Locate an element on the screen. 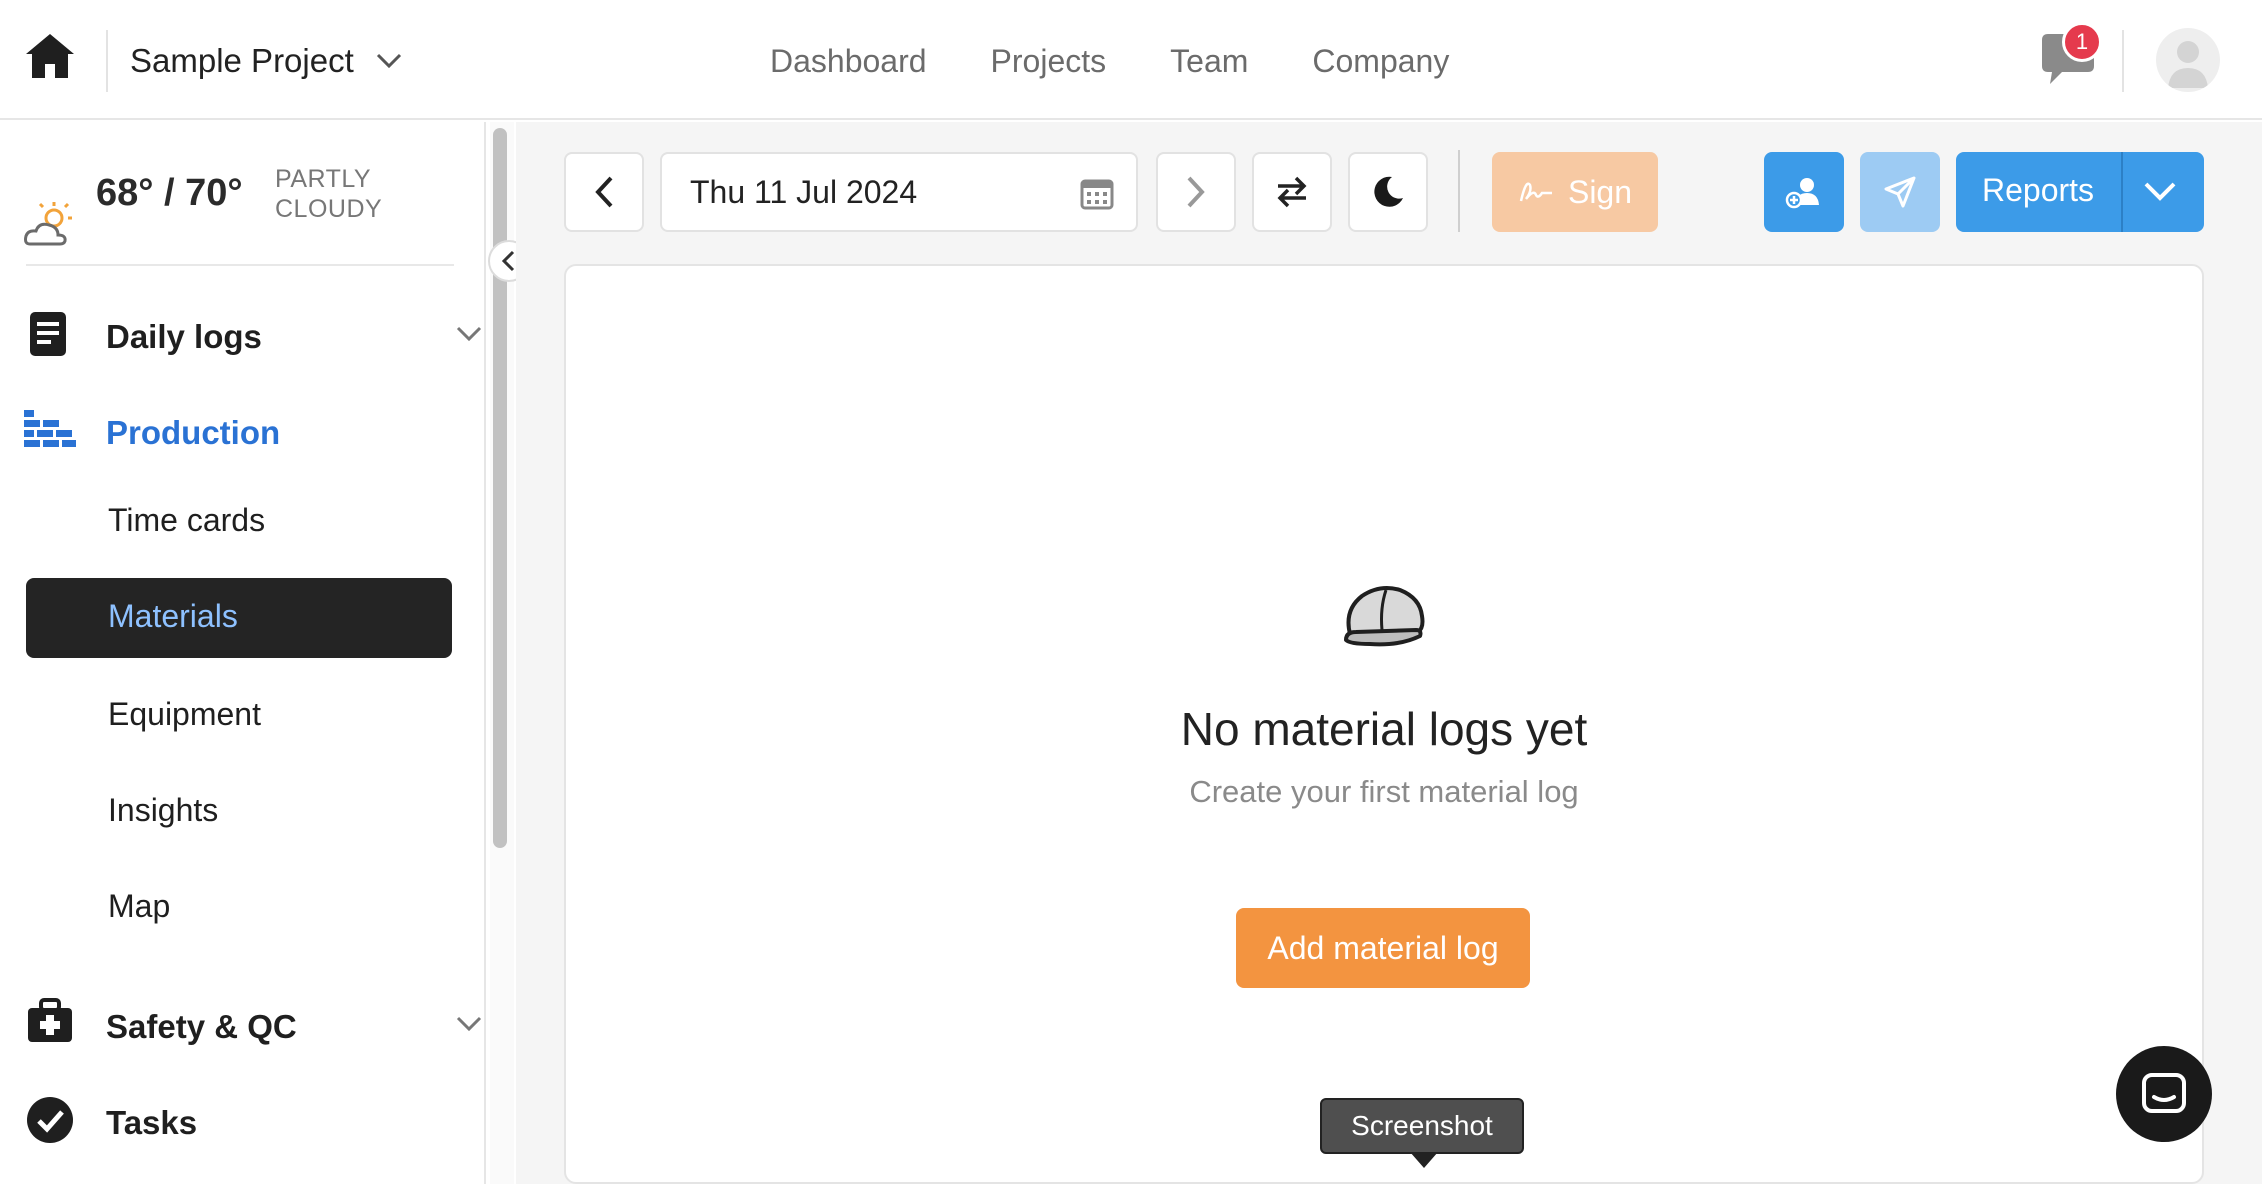  dark-mode-button is located at coordinates (1388, 192).